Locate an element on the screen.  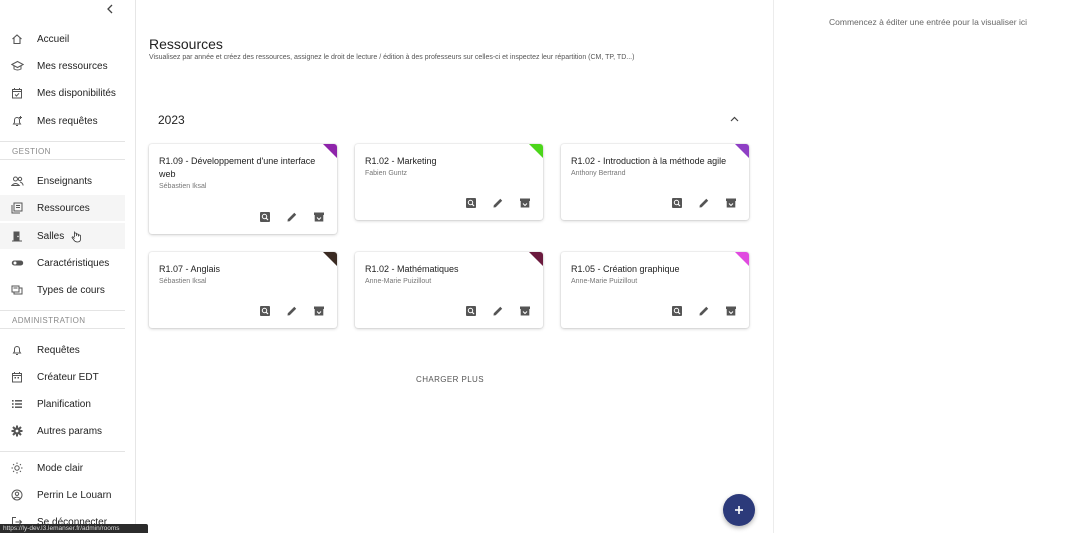
hand-cursor-icon is located at coordinates (76, 239).